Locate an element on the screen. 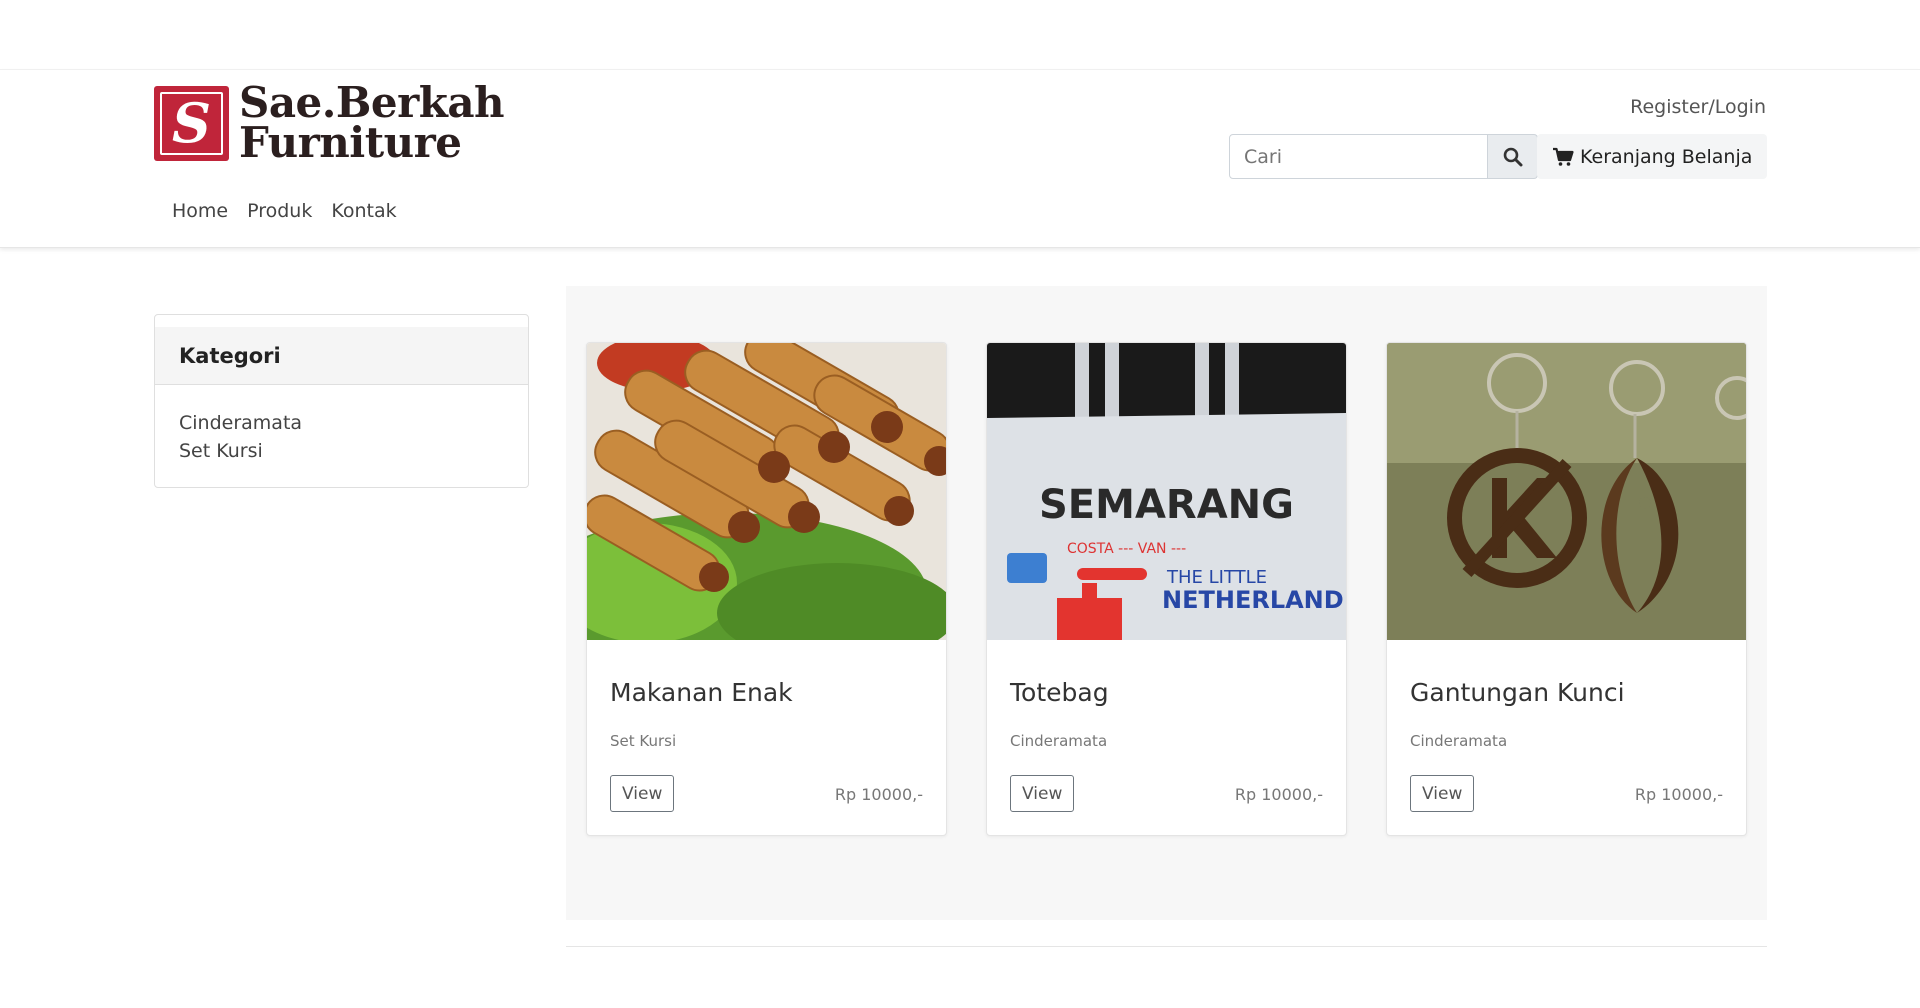 Image resolution: width=1920 pixels, height=1008 pixels. cart-button: Keranjang Belanja is located at coordinates (1652, 156).